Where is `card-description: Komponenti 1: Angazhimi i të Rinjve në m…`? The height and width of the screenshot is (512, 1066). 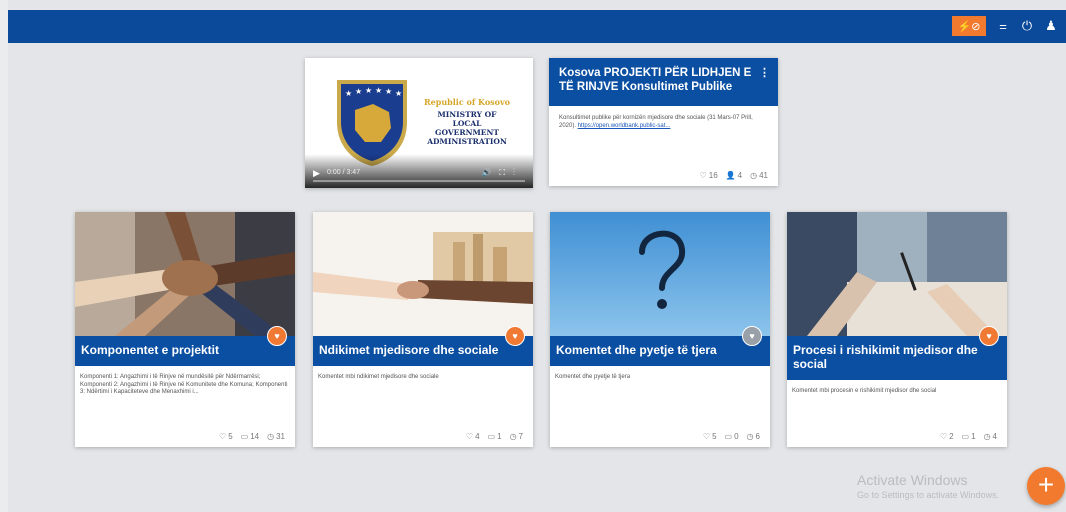
card-description: Komponenti 1: Angazhimi i të Rinjve në m… is located at coordinates (184, 384).